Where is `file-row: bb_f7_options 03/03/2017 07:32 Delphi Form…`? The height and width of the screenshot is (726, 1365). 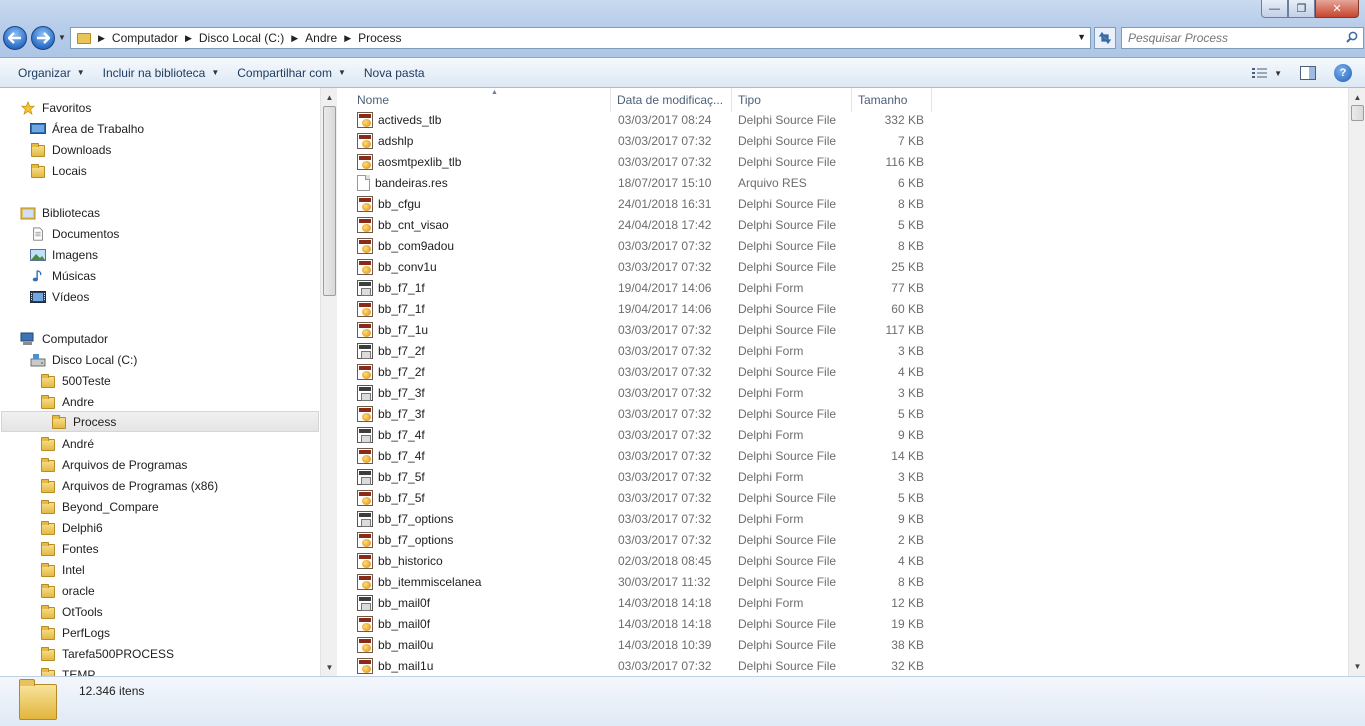 file-row: bb_f7_options 03/03/2017 07:32 Delphi Form… is located at coordinates (637, 518).